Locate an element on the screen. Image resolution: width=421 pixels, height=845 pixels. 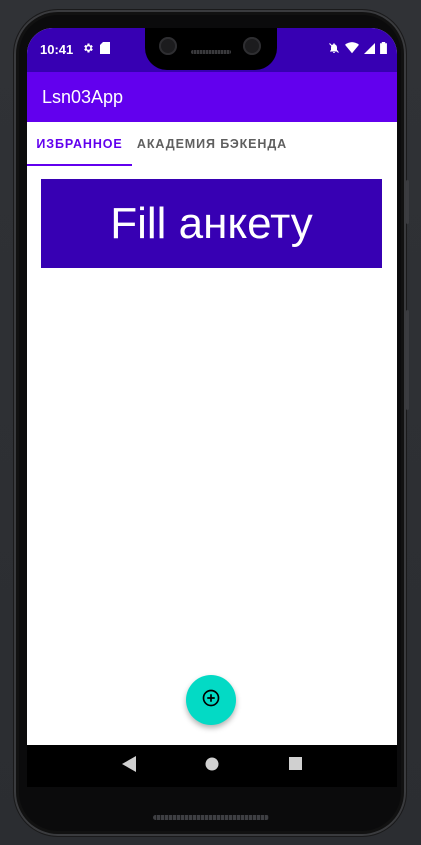
tab-favorites-label: ИЗБРАННОЕ is located at coordinates (79, 144).